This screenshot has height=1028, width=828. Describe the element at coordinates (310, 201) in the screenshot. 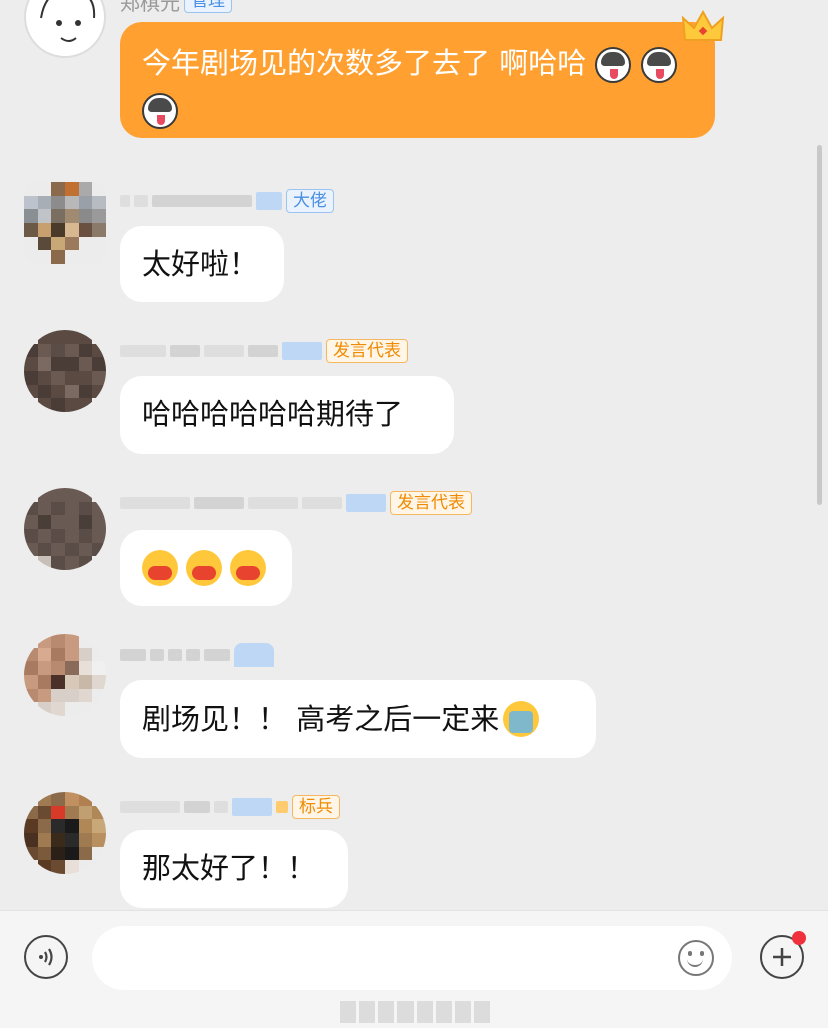

I see `role-tag: 大佬` at that location.